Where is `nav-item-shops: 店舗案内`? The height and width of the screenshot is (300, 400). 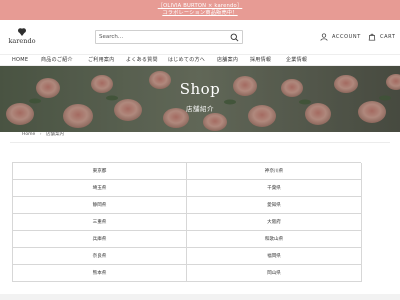 nav-item-shops: 店舗案内 is located at coordinates (227, 60).